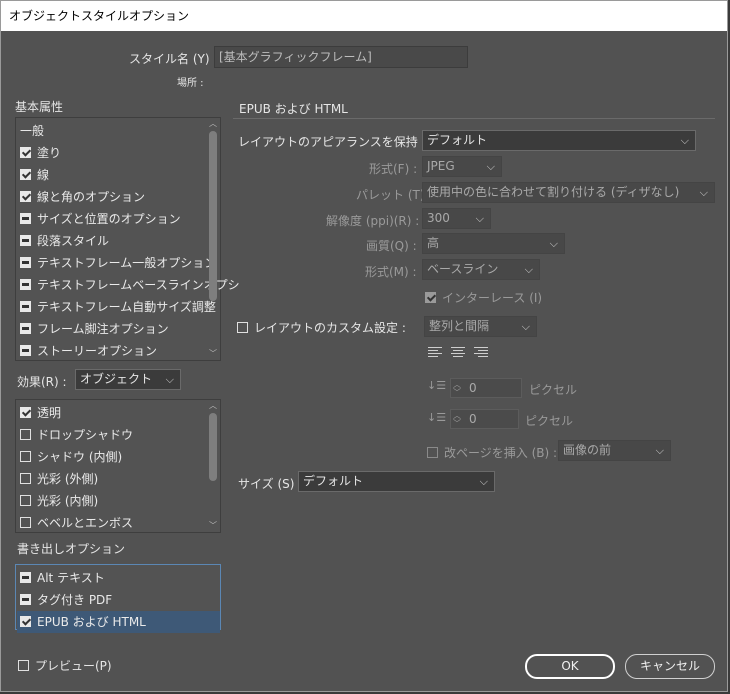 Image resolution: width=730 pixels, height=694 pixels. I want to click on basic-attribute-item: フレーム脚注オプション, so click(94, 329).